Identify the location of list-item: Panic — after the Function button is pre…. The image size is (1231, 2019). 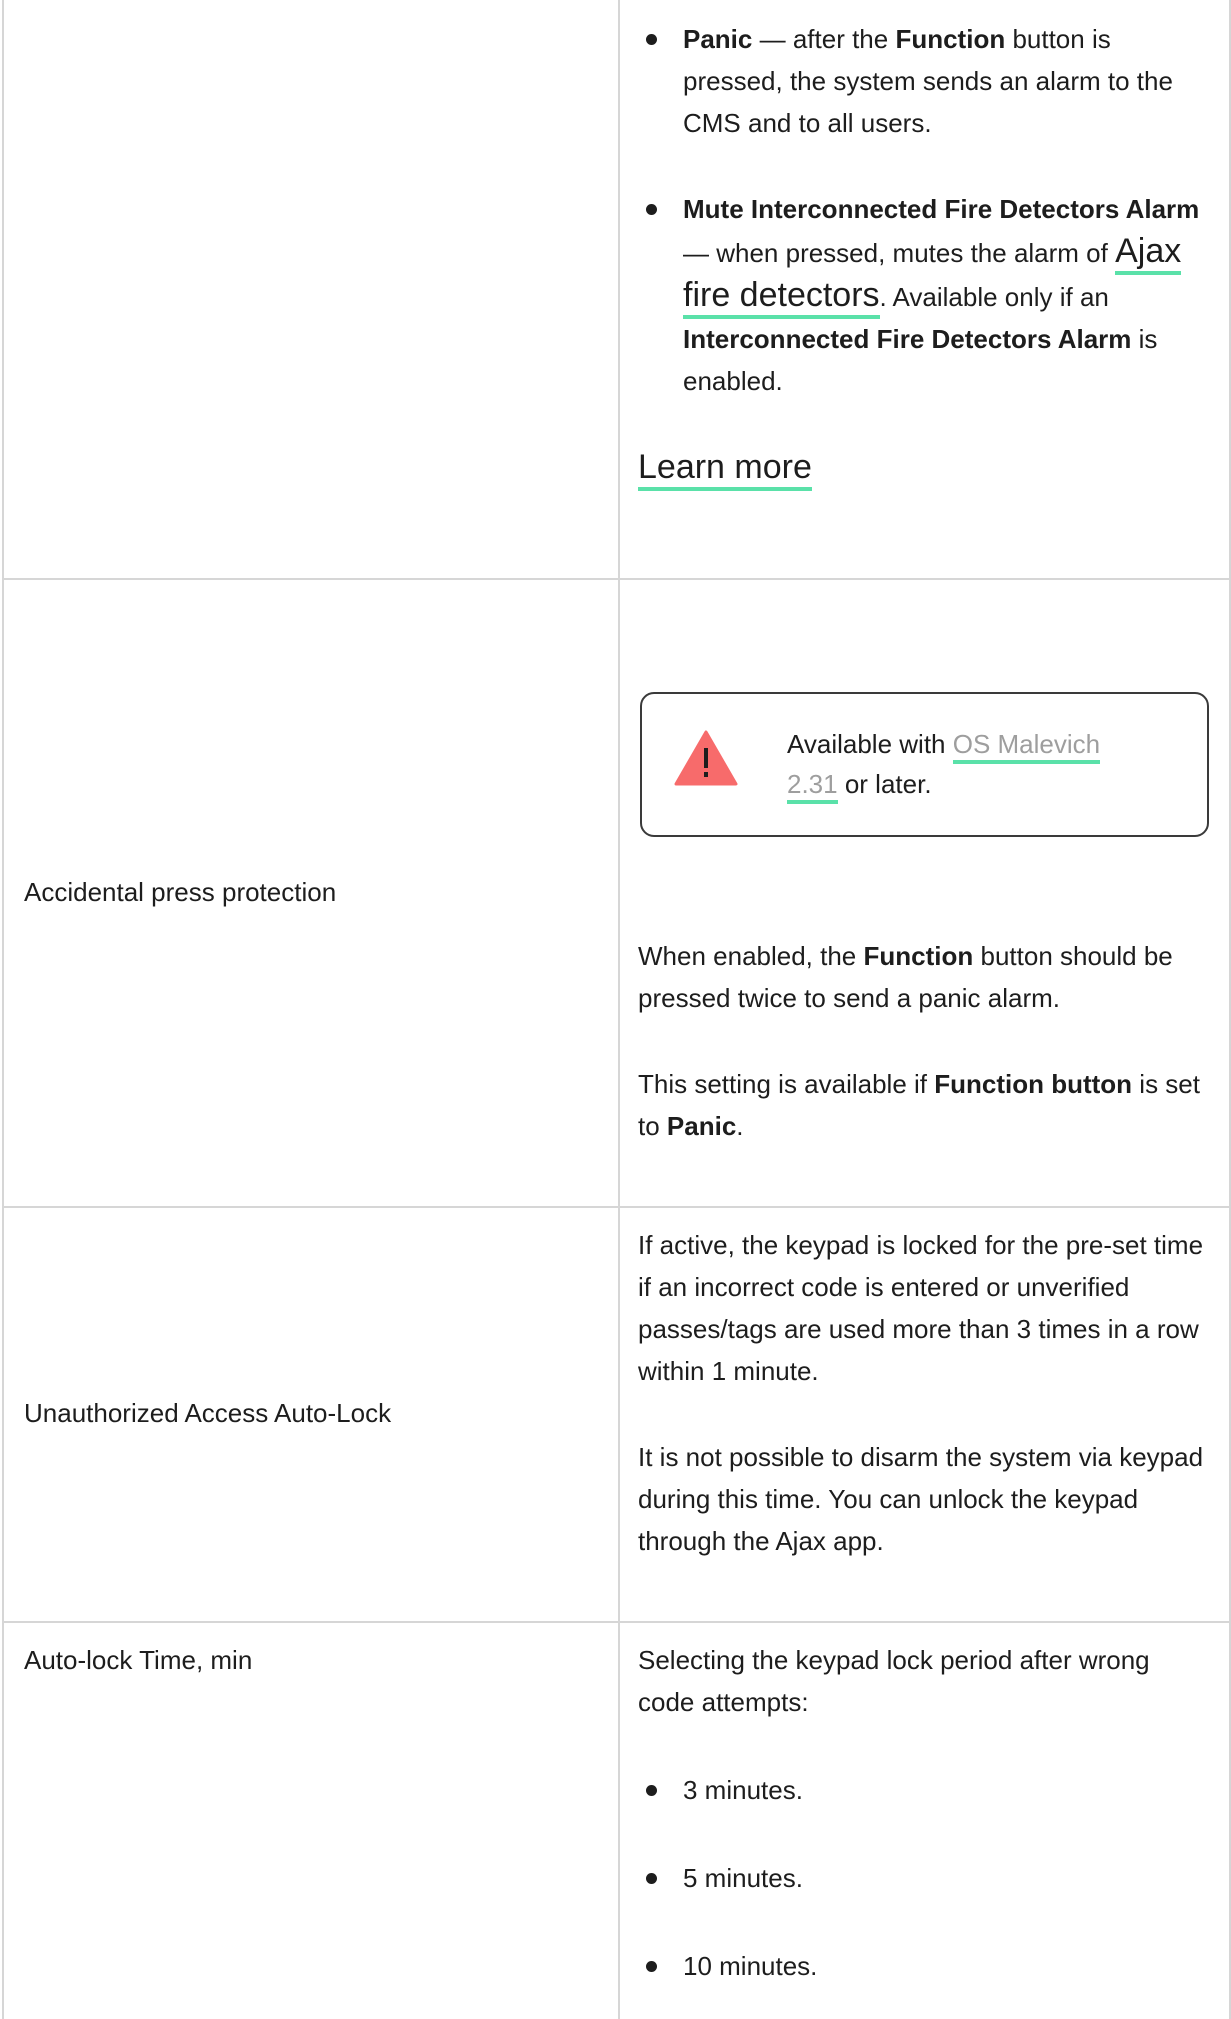
(925, 81).